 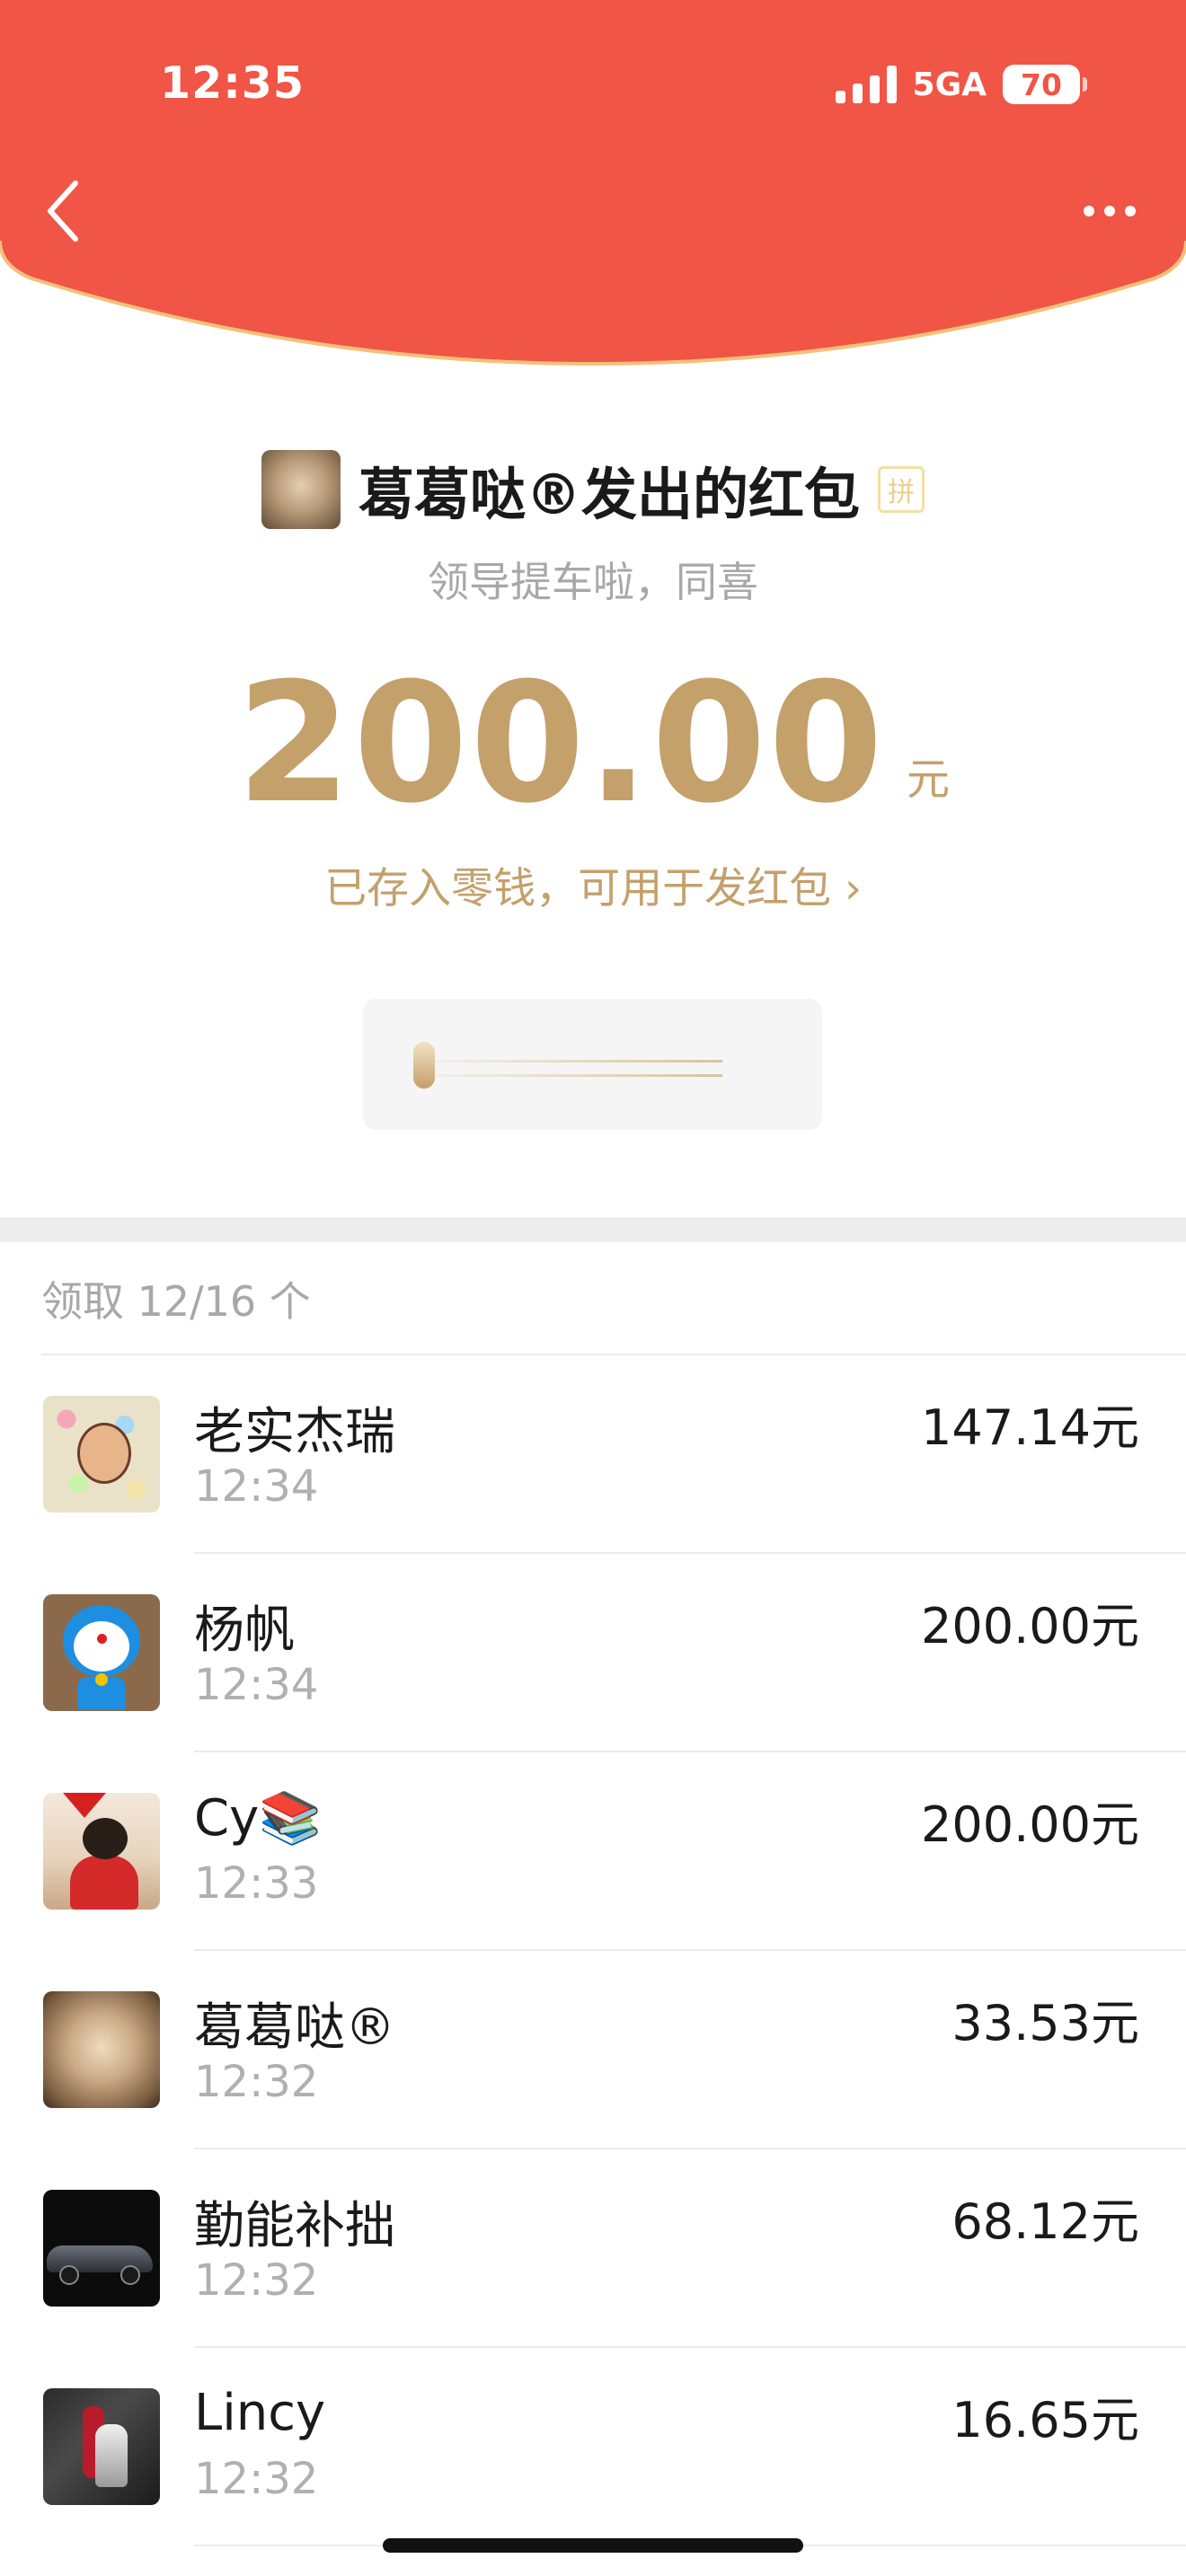 I want to click on network-type: 5GA, so click(x=949, y=84).